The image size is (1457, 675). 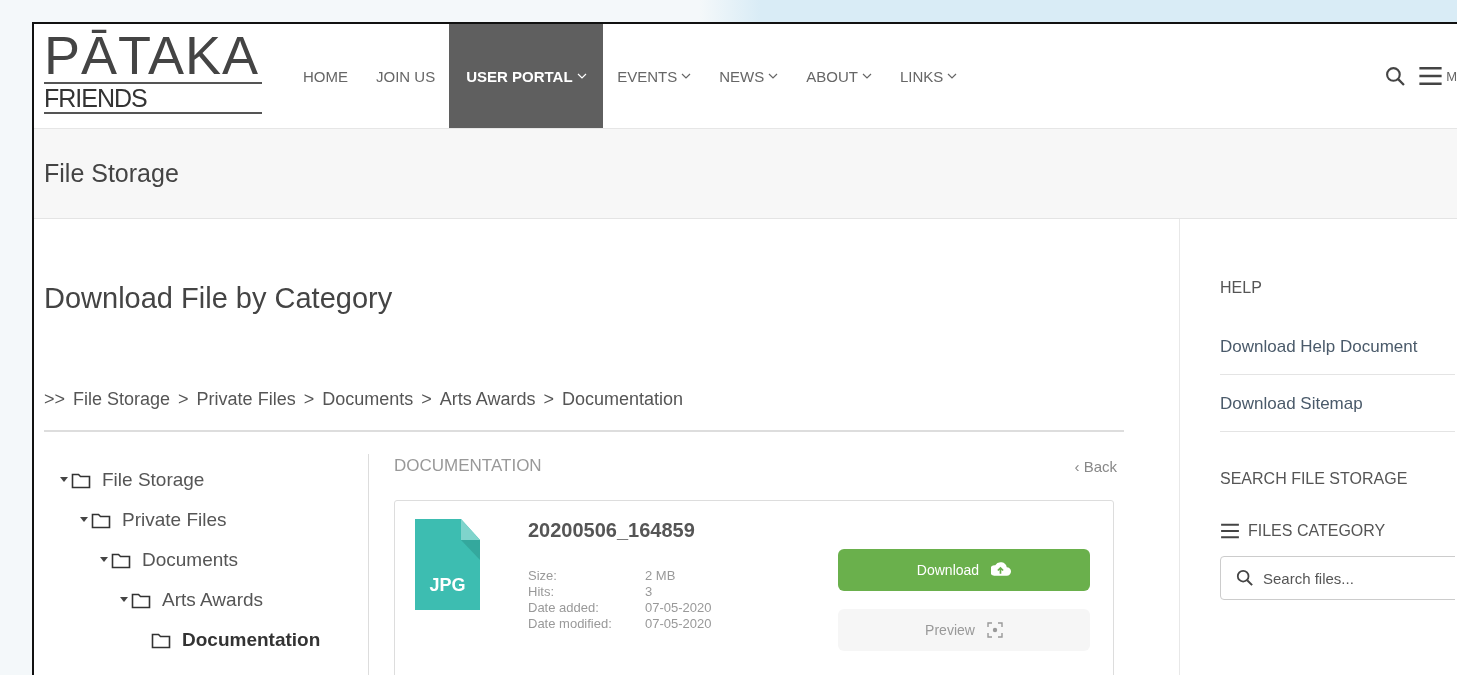 I want to click on nav-link: EVENTS, so click(x=654, y=76).